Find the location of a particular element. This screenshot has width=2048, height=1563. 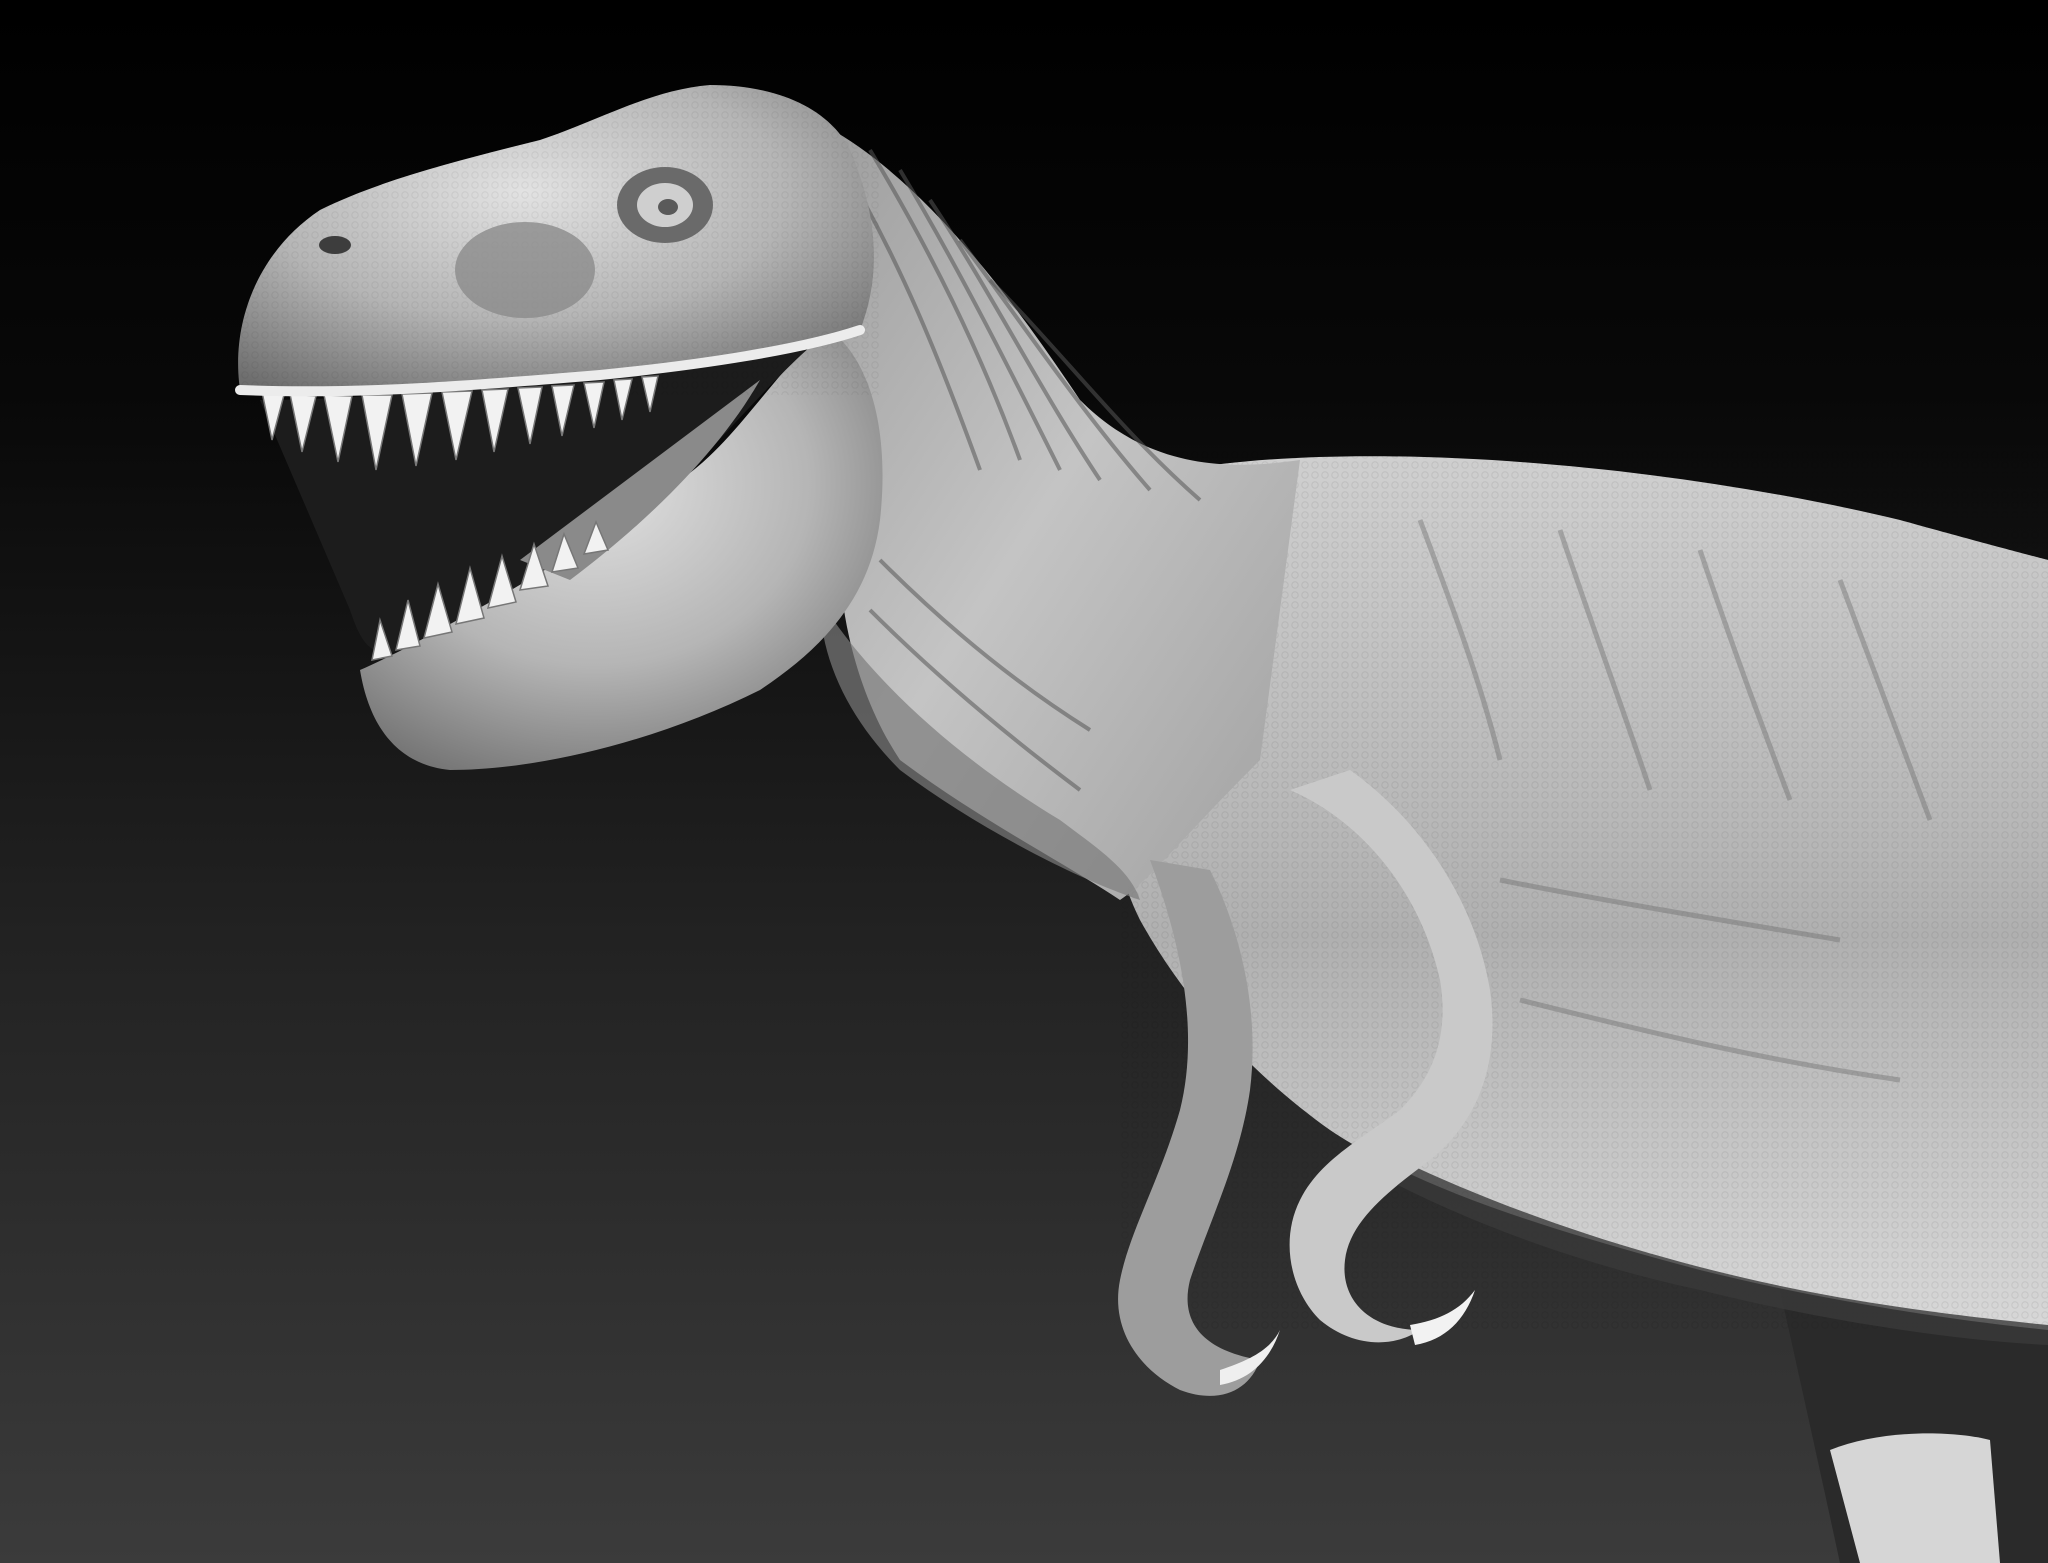

nostril is located at coordinates (335, 245).